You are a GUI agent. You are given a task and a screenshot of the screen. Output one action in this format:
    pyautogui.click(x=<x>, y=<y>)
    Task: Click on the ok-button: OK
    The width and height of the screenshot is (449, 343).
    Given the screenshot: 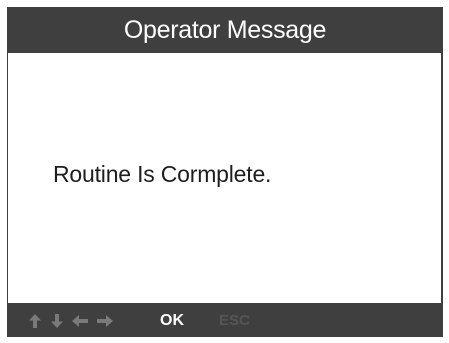 What is the action you would take?
    pyautogui.click(x=172, y=320)
    